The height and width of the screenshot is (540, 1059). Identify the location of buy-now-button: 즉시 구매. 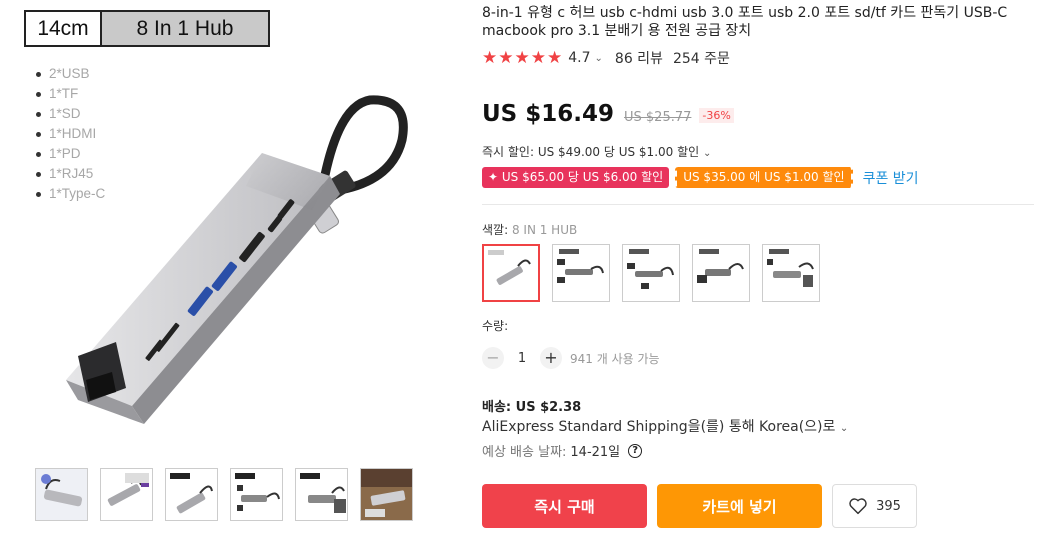
(564, 506).